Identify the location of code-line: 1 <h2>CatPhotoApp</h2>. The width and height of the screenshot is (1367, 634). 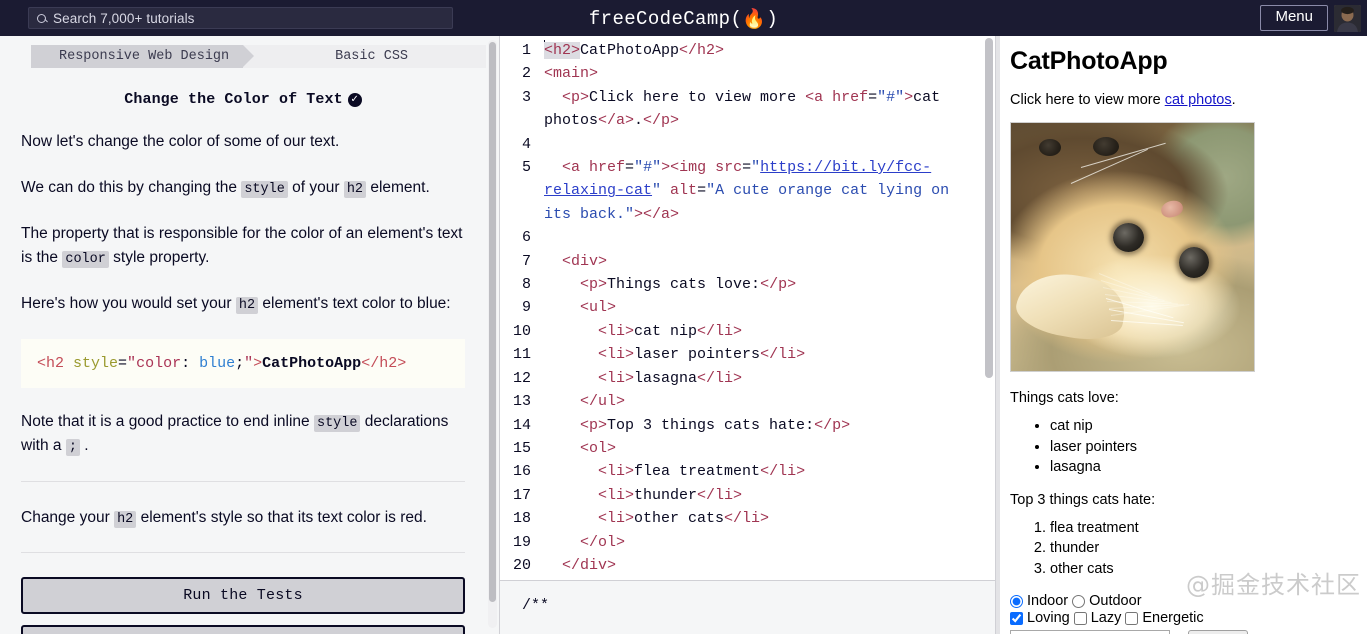
(747, 50).